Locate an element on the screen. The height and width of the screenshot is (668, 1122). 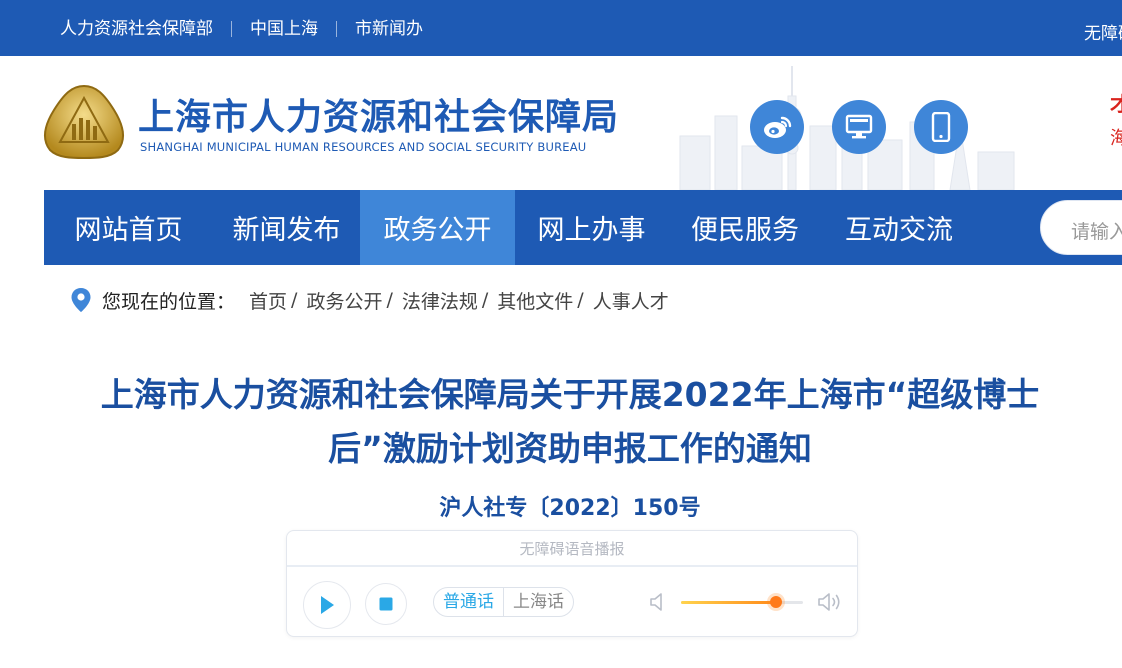
top-link-mohrss: 人力资源社会保障部 is located at coordinates (136, 29).